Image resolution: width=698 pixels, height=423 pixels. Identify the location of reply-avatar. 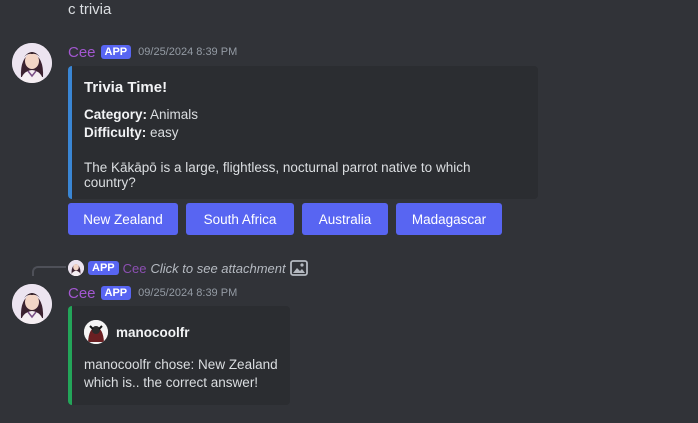
(76, 268).